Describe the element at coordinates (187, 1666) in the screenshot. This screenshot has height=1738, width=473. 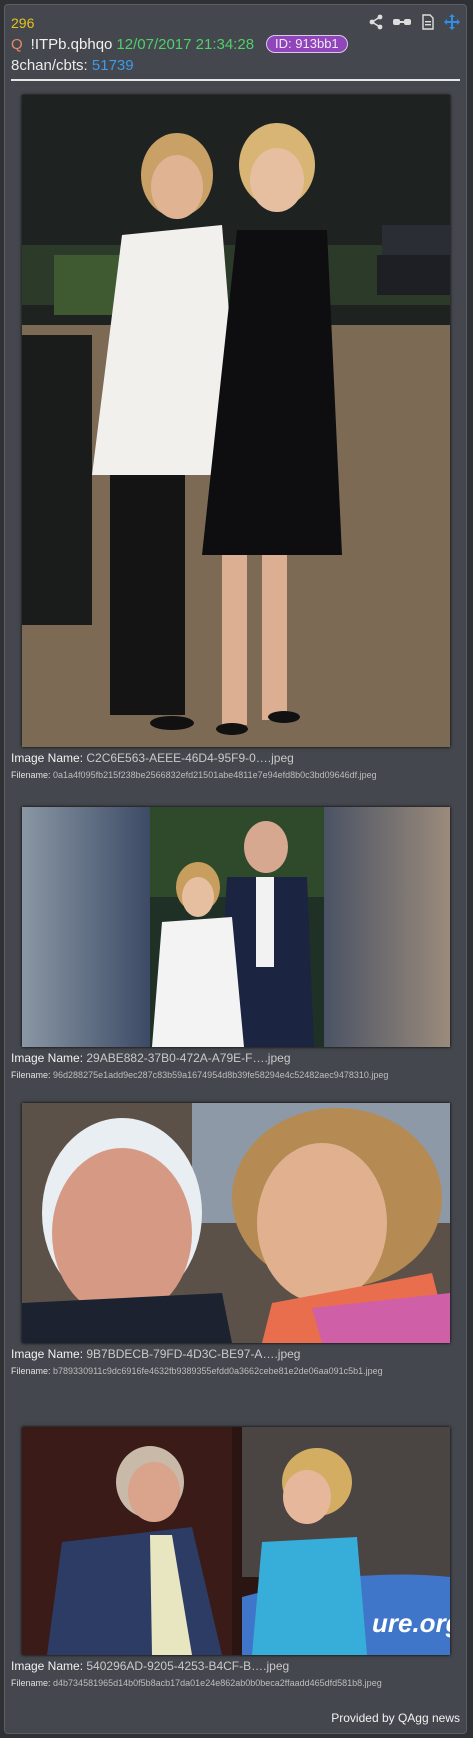
I see `image-name-value: 540296AD-9205-4253-B4CF-B….jpeg` at that location.